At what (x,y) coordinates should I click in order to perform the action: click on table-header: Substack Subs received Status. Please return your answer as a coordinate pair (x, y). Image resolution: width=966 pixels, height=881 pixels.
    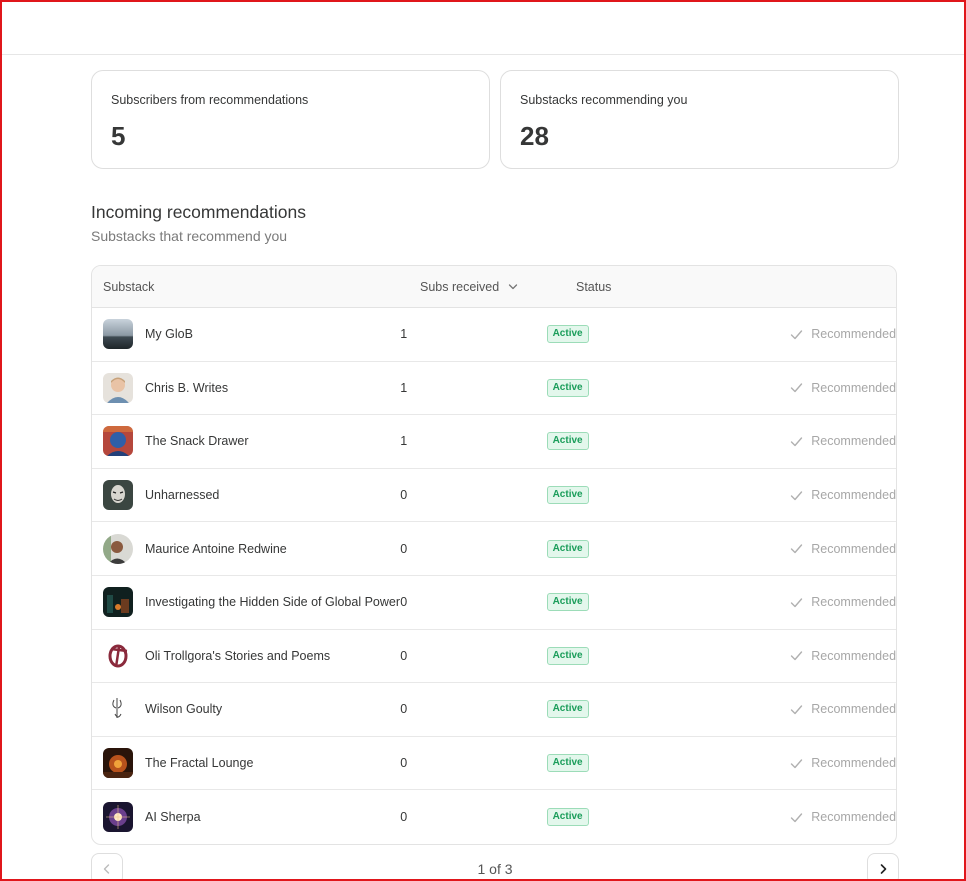
    Looking at the image, I should click on (494, 287).